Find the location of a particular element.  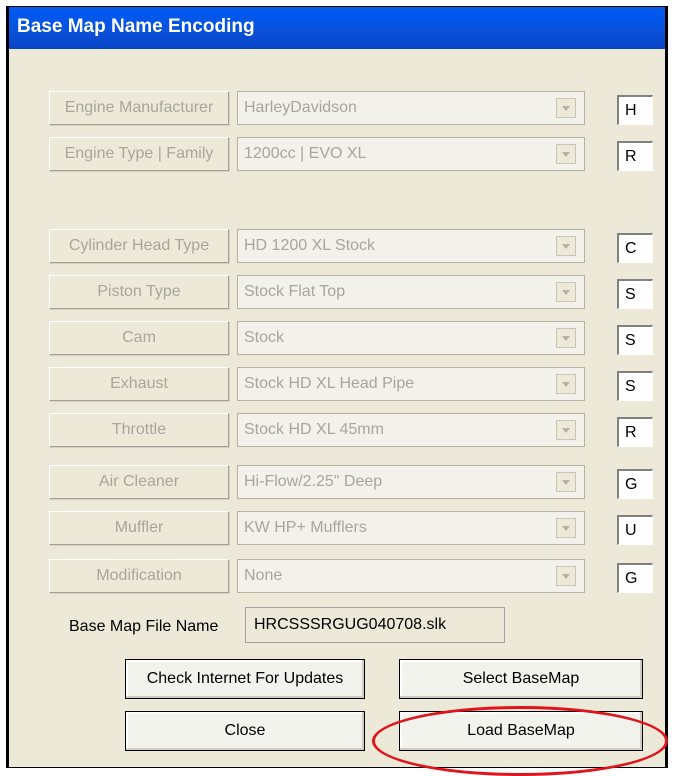

cylinder-head-type-button: Cylinder Head Type is located at coordinates (139, 246).